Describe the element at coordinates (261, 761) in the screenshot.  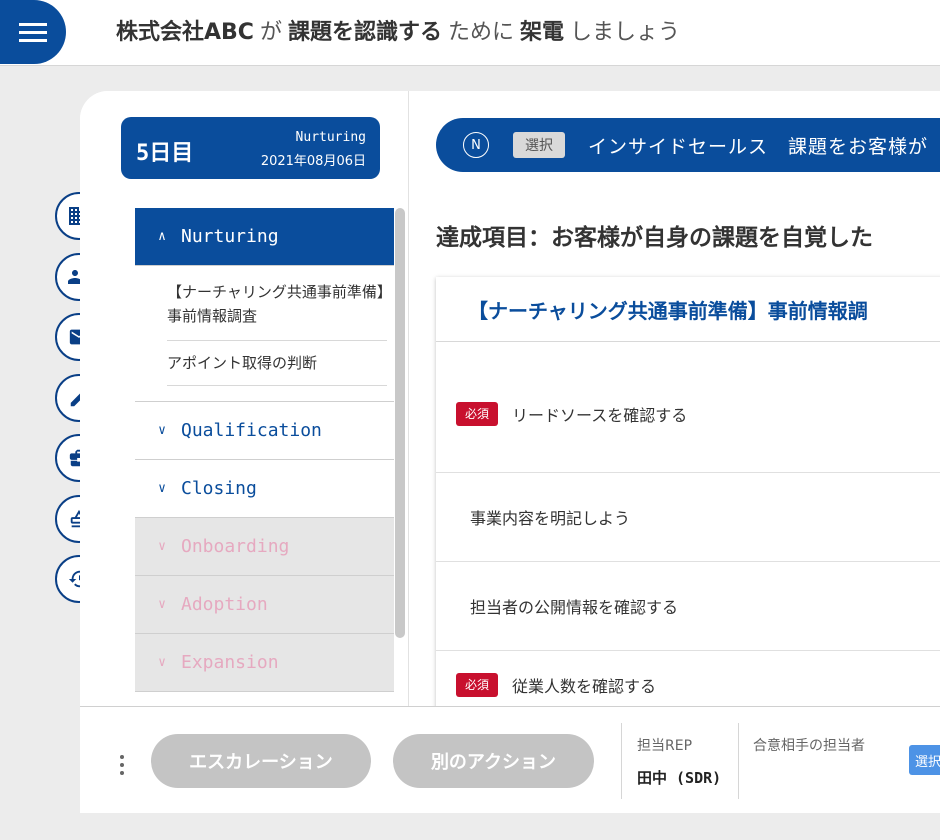
I see `escalation-button: エスカレーション` at that location.